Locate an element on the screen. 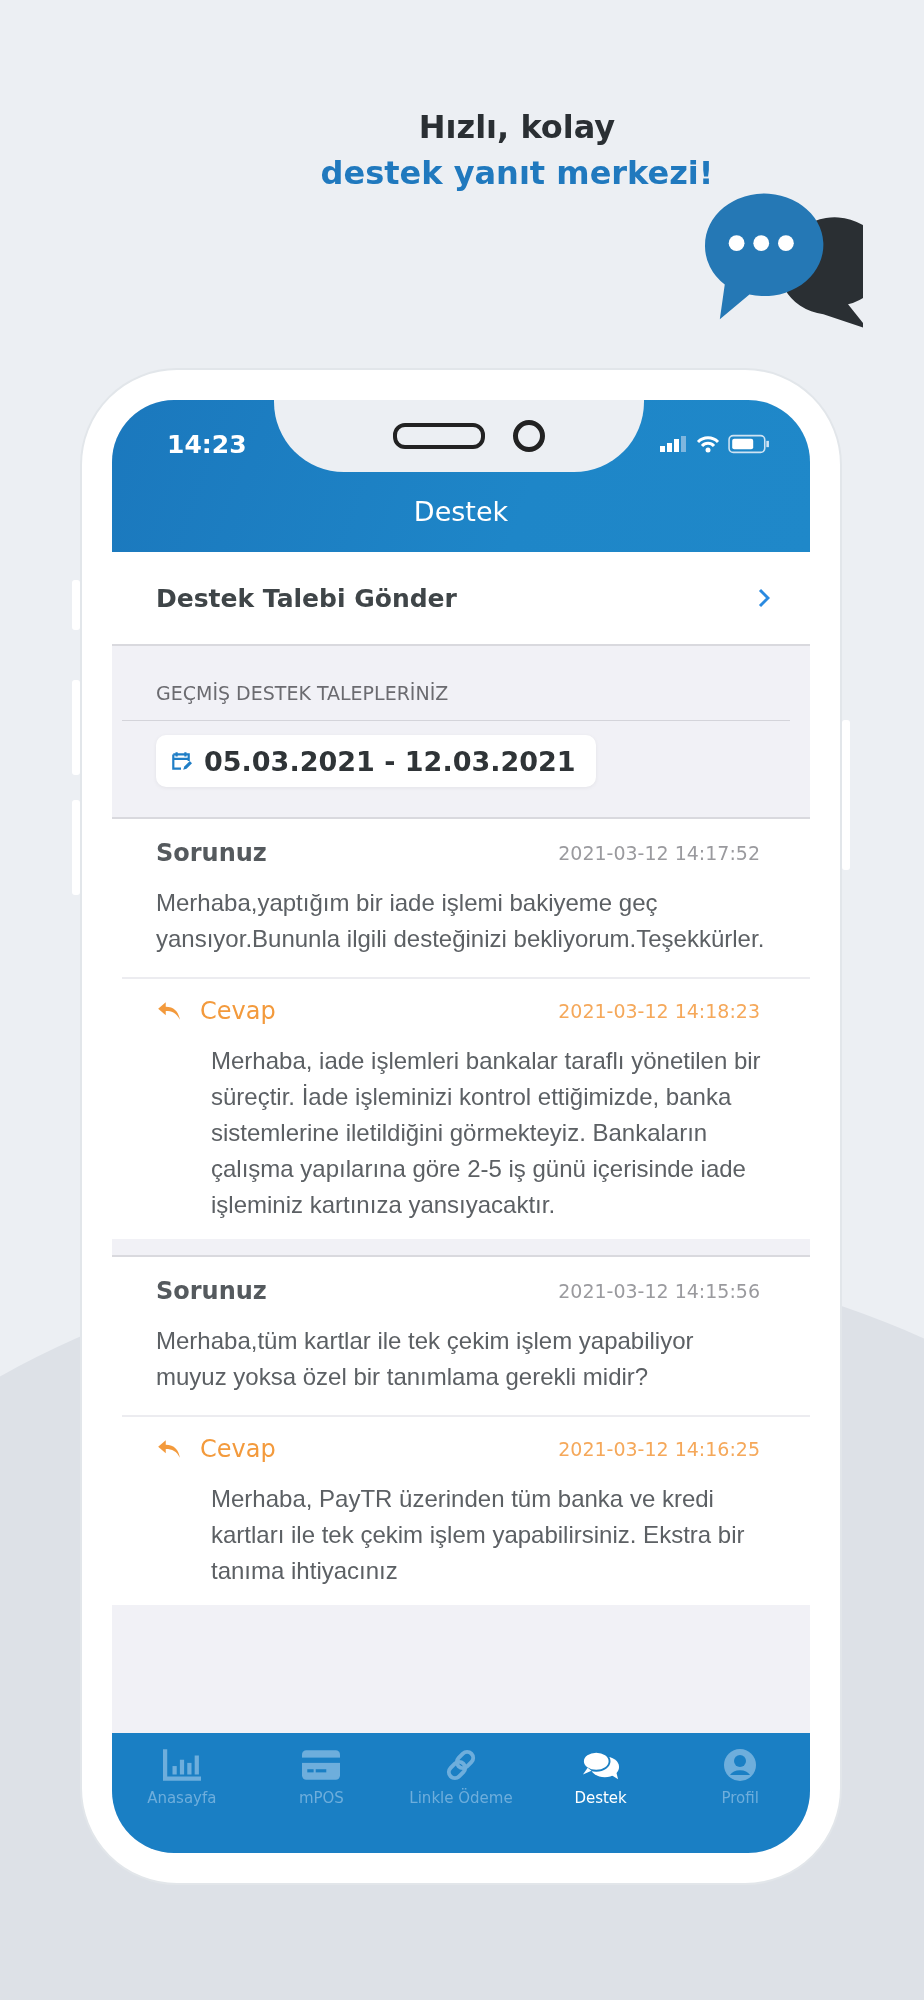 The image size is (924, 2000). signal-icon is located at coordinates (674, 444).